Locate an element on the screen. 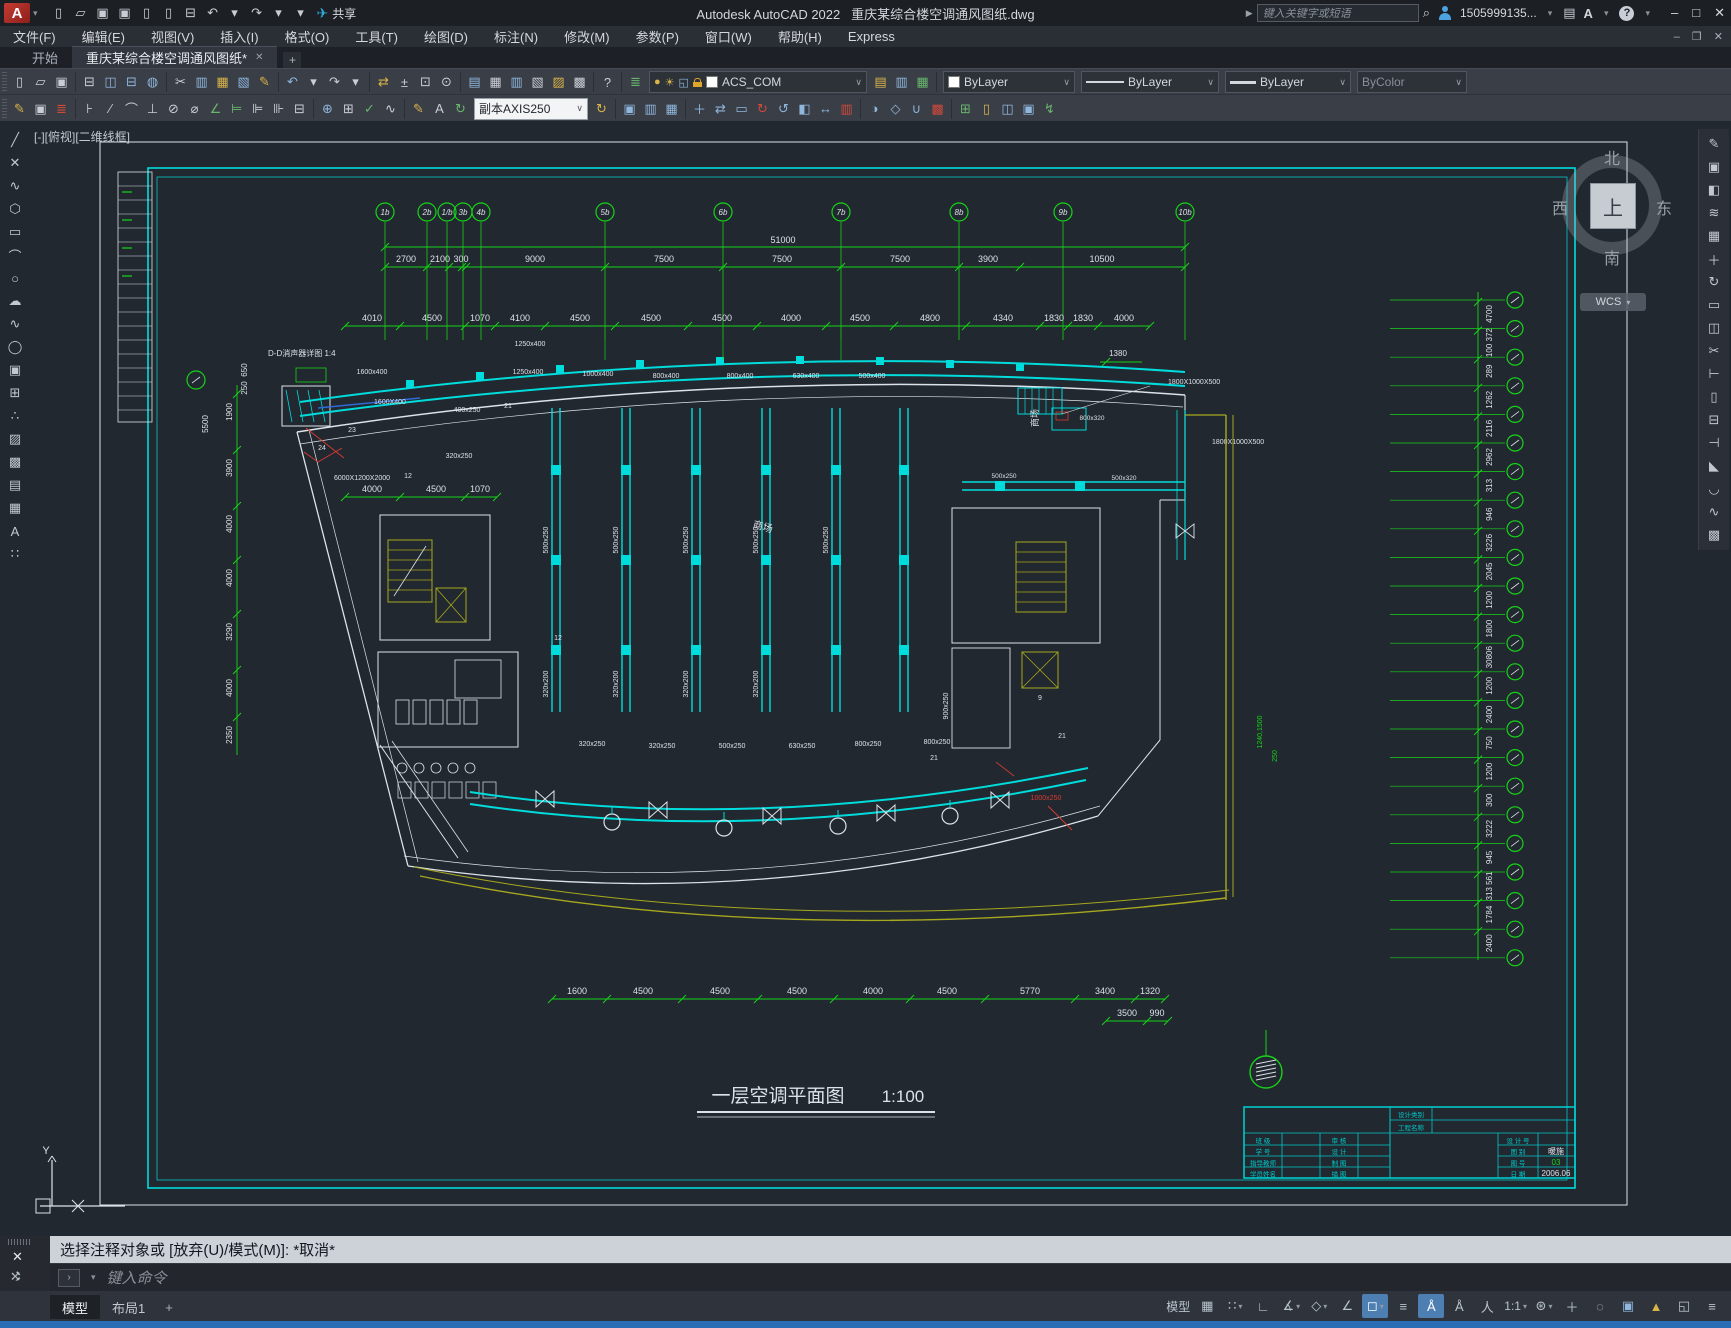  offset-tool-icon: ≋ is located at coordinates (1714, 213).